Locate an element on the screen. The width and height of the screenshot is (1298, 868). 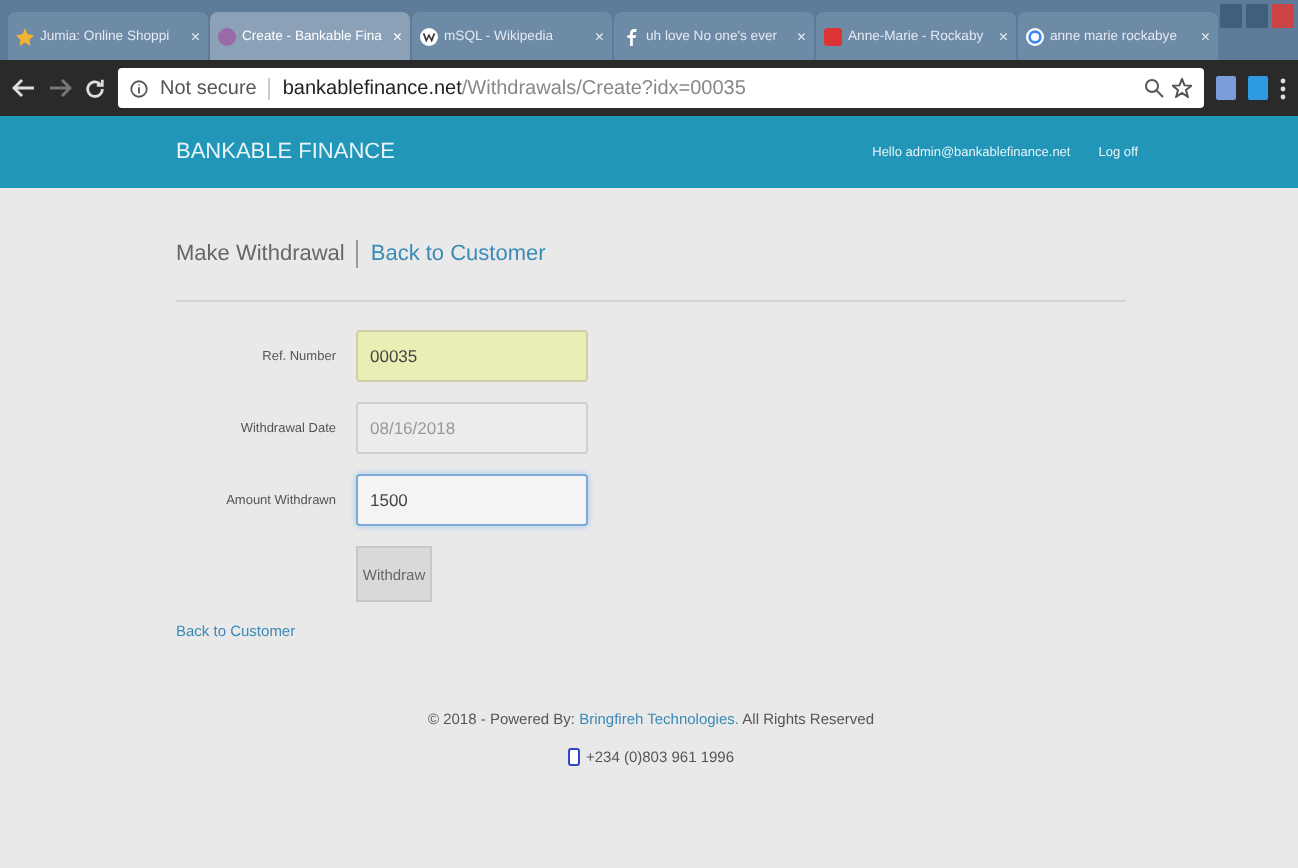
back-link: Back to Customer is located at coordinates (458, 254).